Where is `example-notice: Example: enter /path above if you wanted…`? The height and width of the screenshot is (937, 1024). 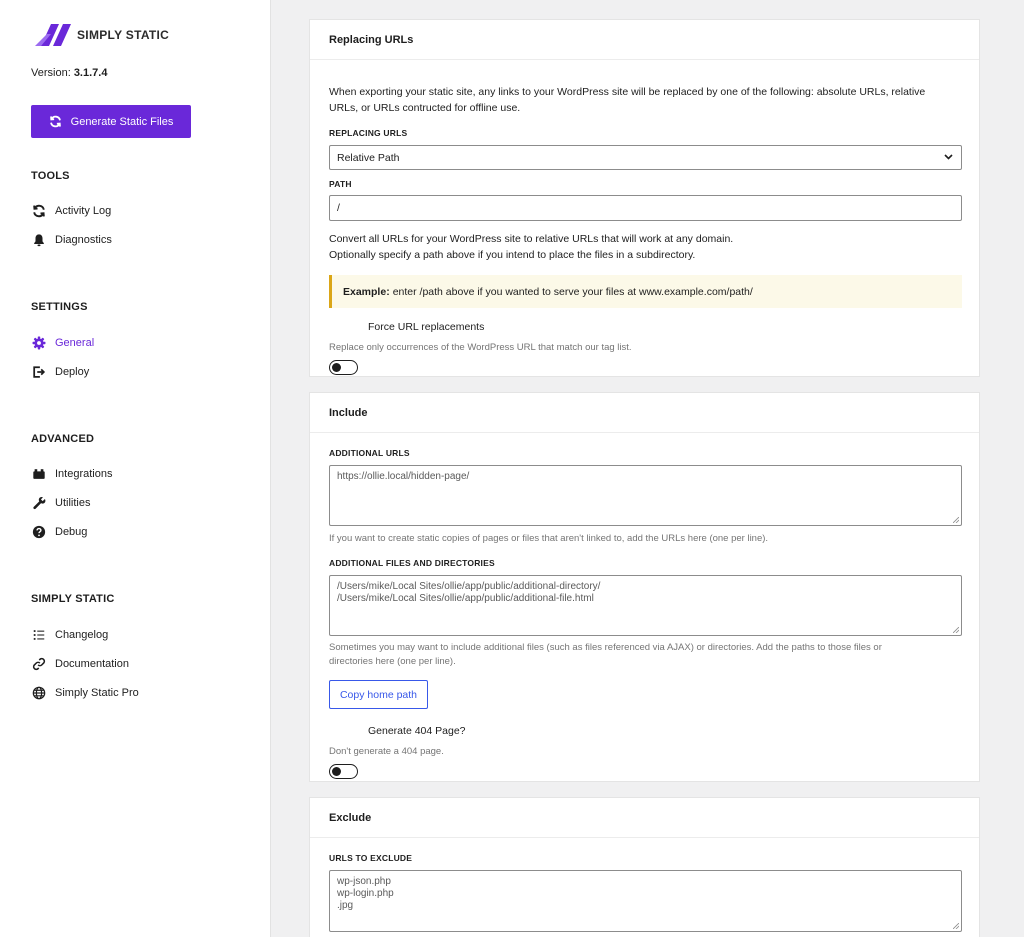 example-notice: Example: enter /path above if you wanted… is located at coordinates (645, 291).